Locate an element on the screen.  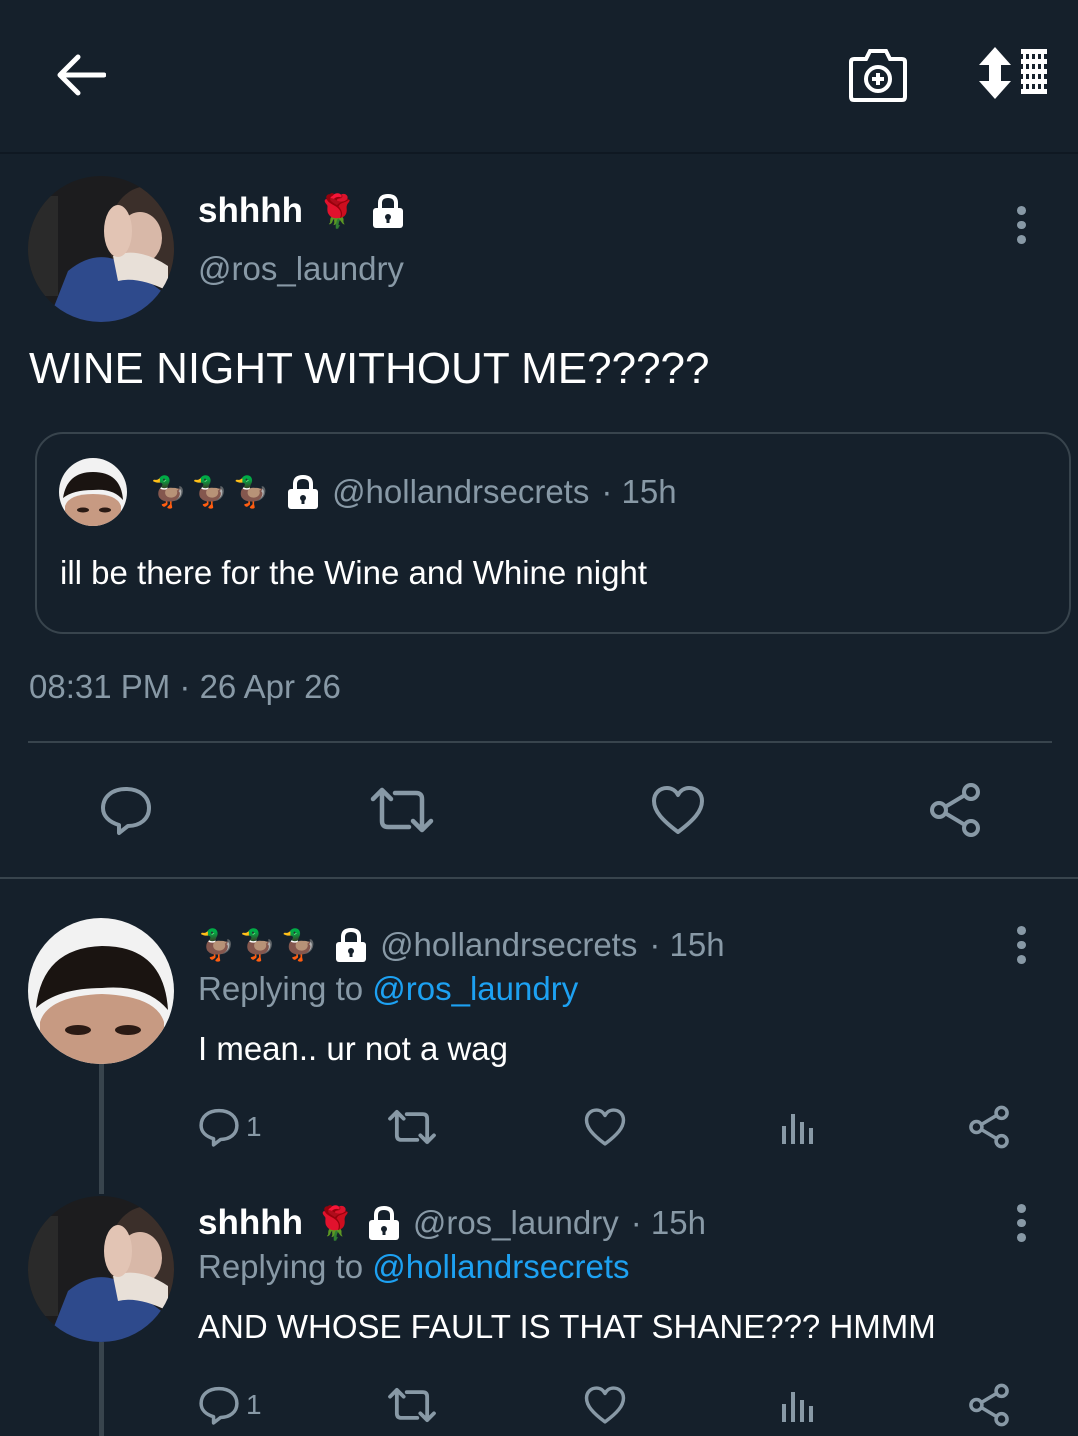
quoted-username: @hollandrsecrets is located at coordinates (460, 492).